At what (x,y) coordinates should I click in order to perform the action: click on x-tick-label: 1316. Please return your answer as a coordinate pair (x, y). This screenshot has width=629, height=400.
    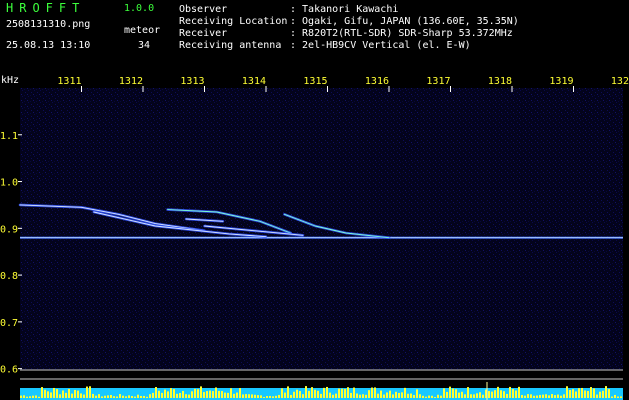
    Looking at the image, I should click on (377, 81).